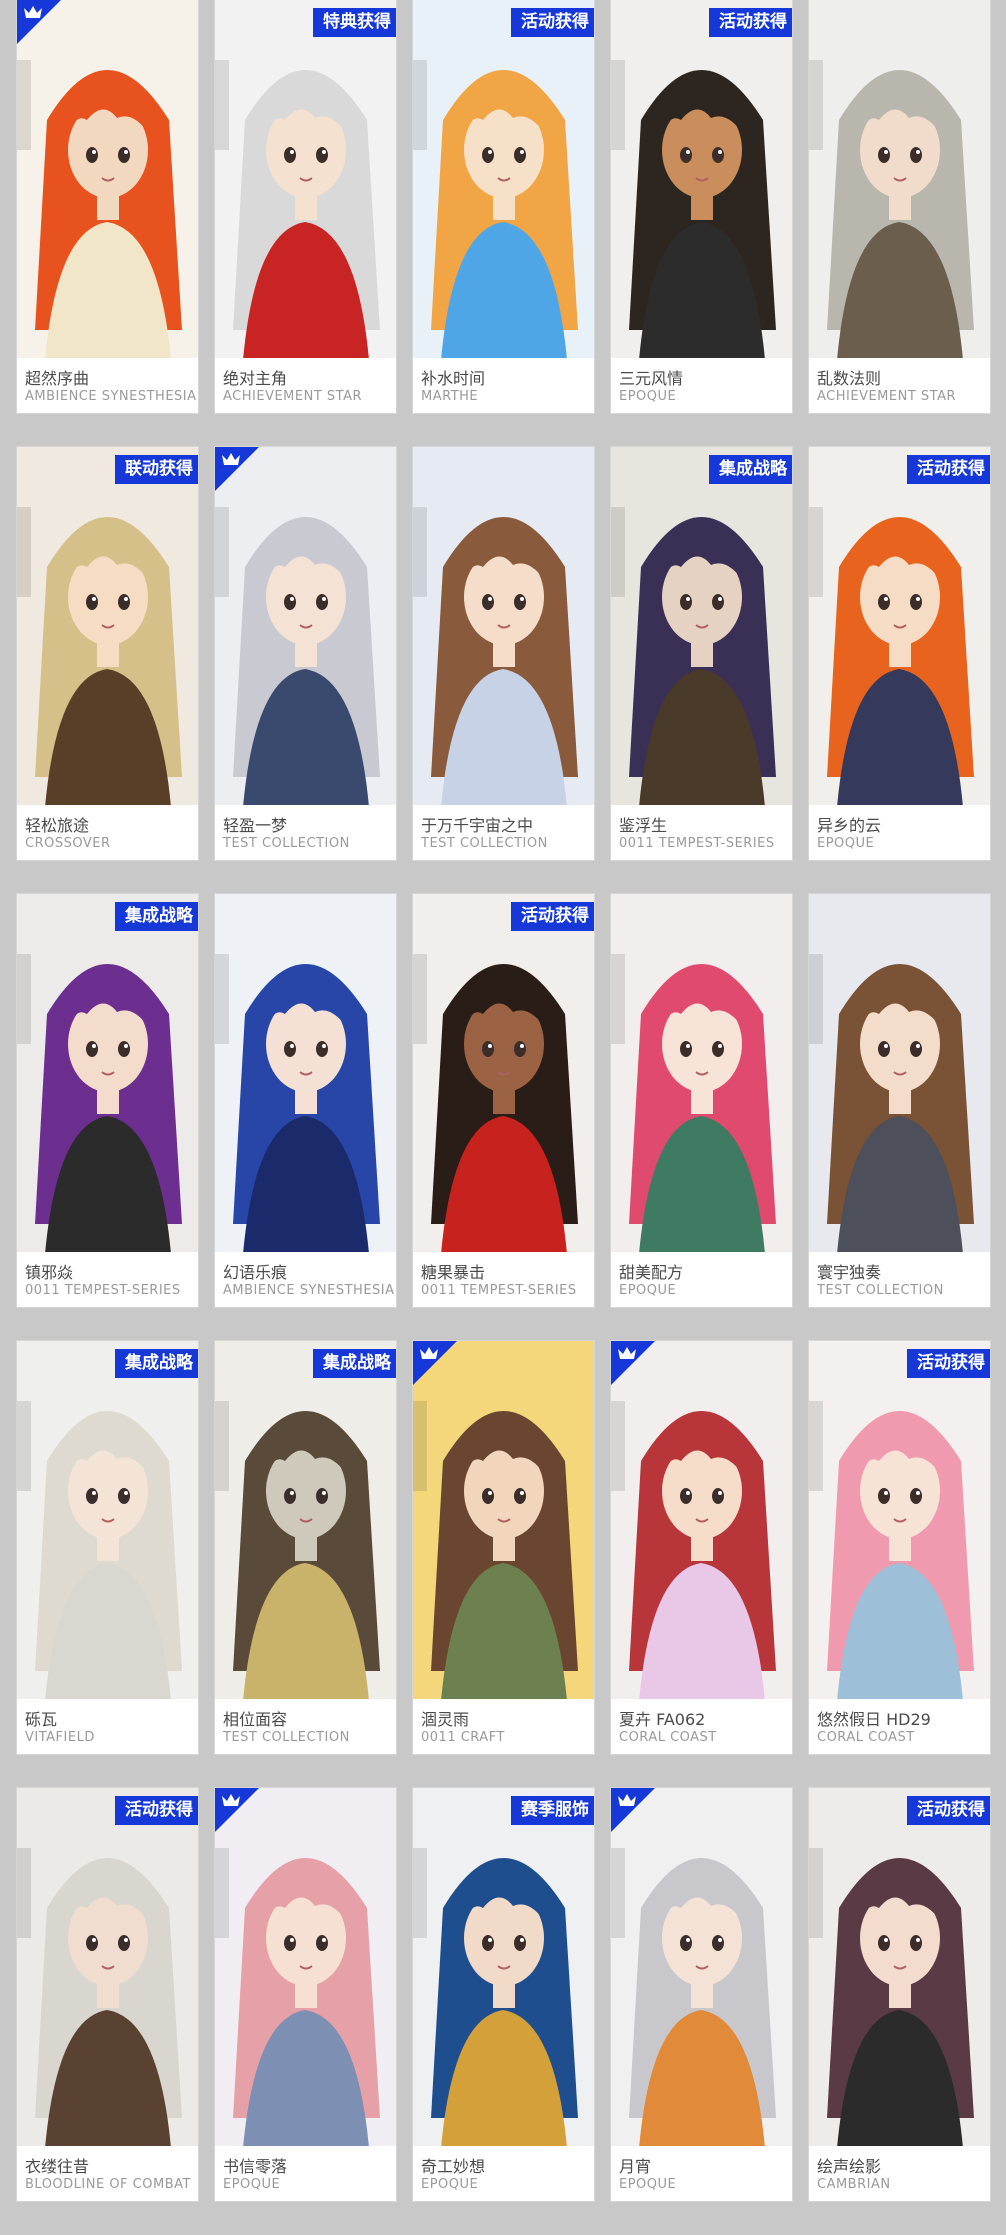  I want to click on skin-name: 相位面容, so click(255, 1719).